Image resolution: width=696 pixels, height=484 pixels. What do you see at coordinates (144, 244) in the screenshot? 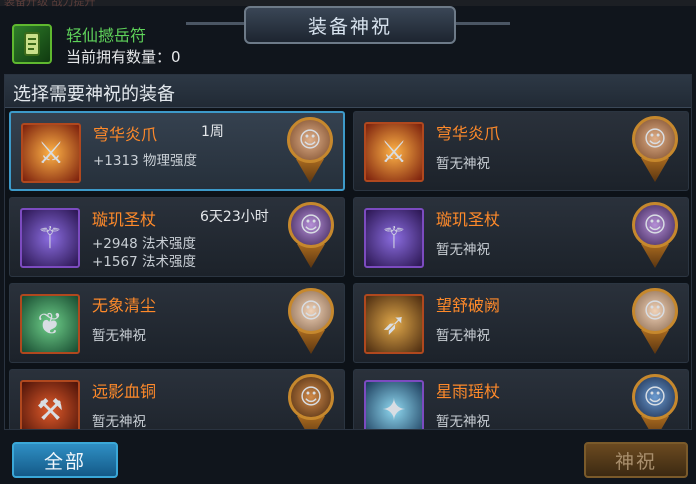
I see `equipment-stat: +2948 法术强度` at bounding box center [144, 244].